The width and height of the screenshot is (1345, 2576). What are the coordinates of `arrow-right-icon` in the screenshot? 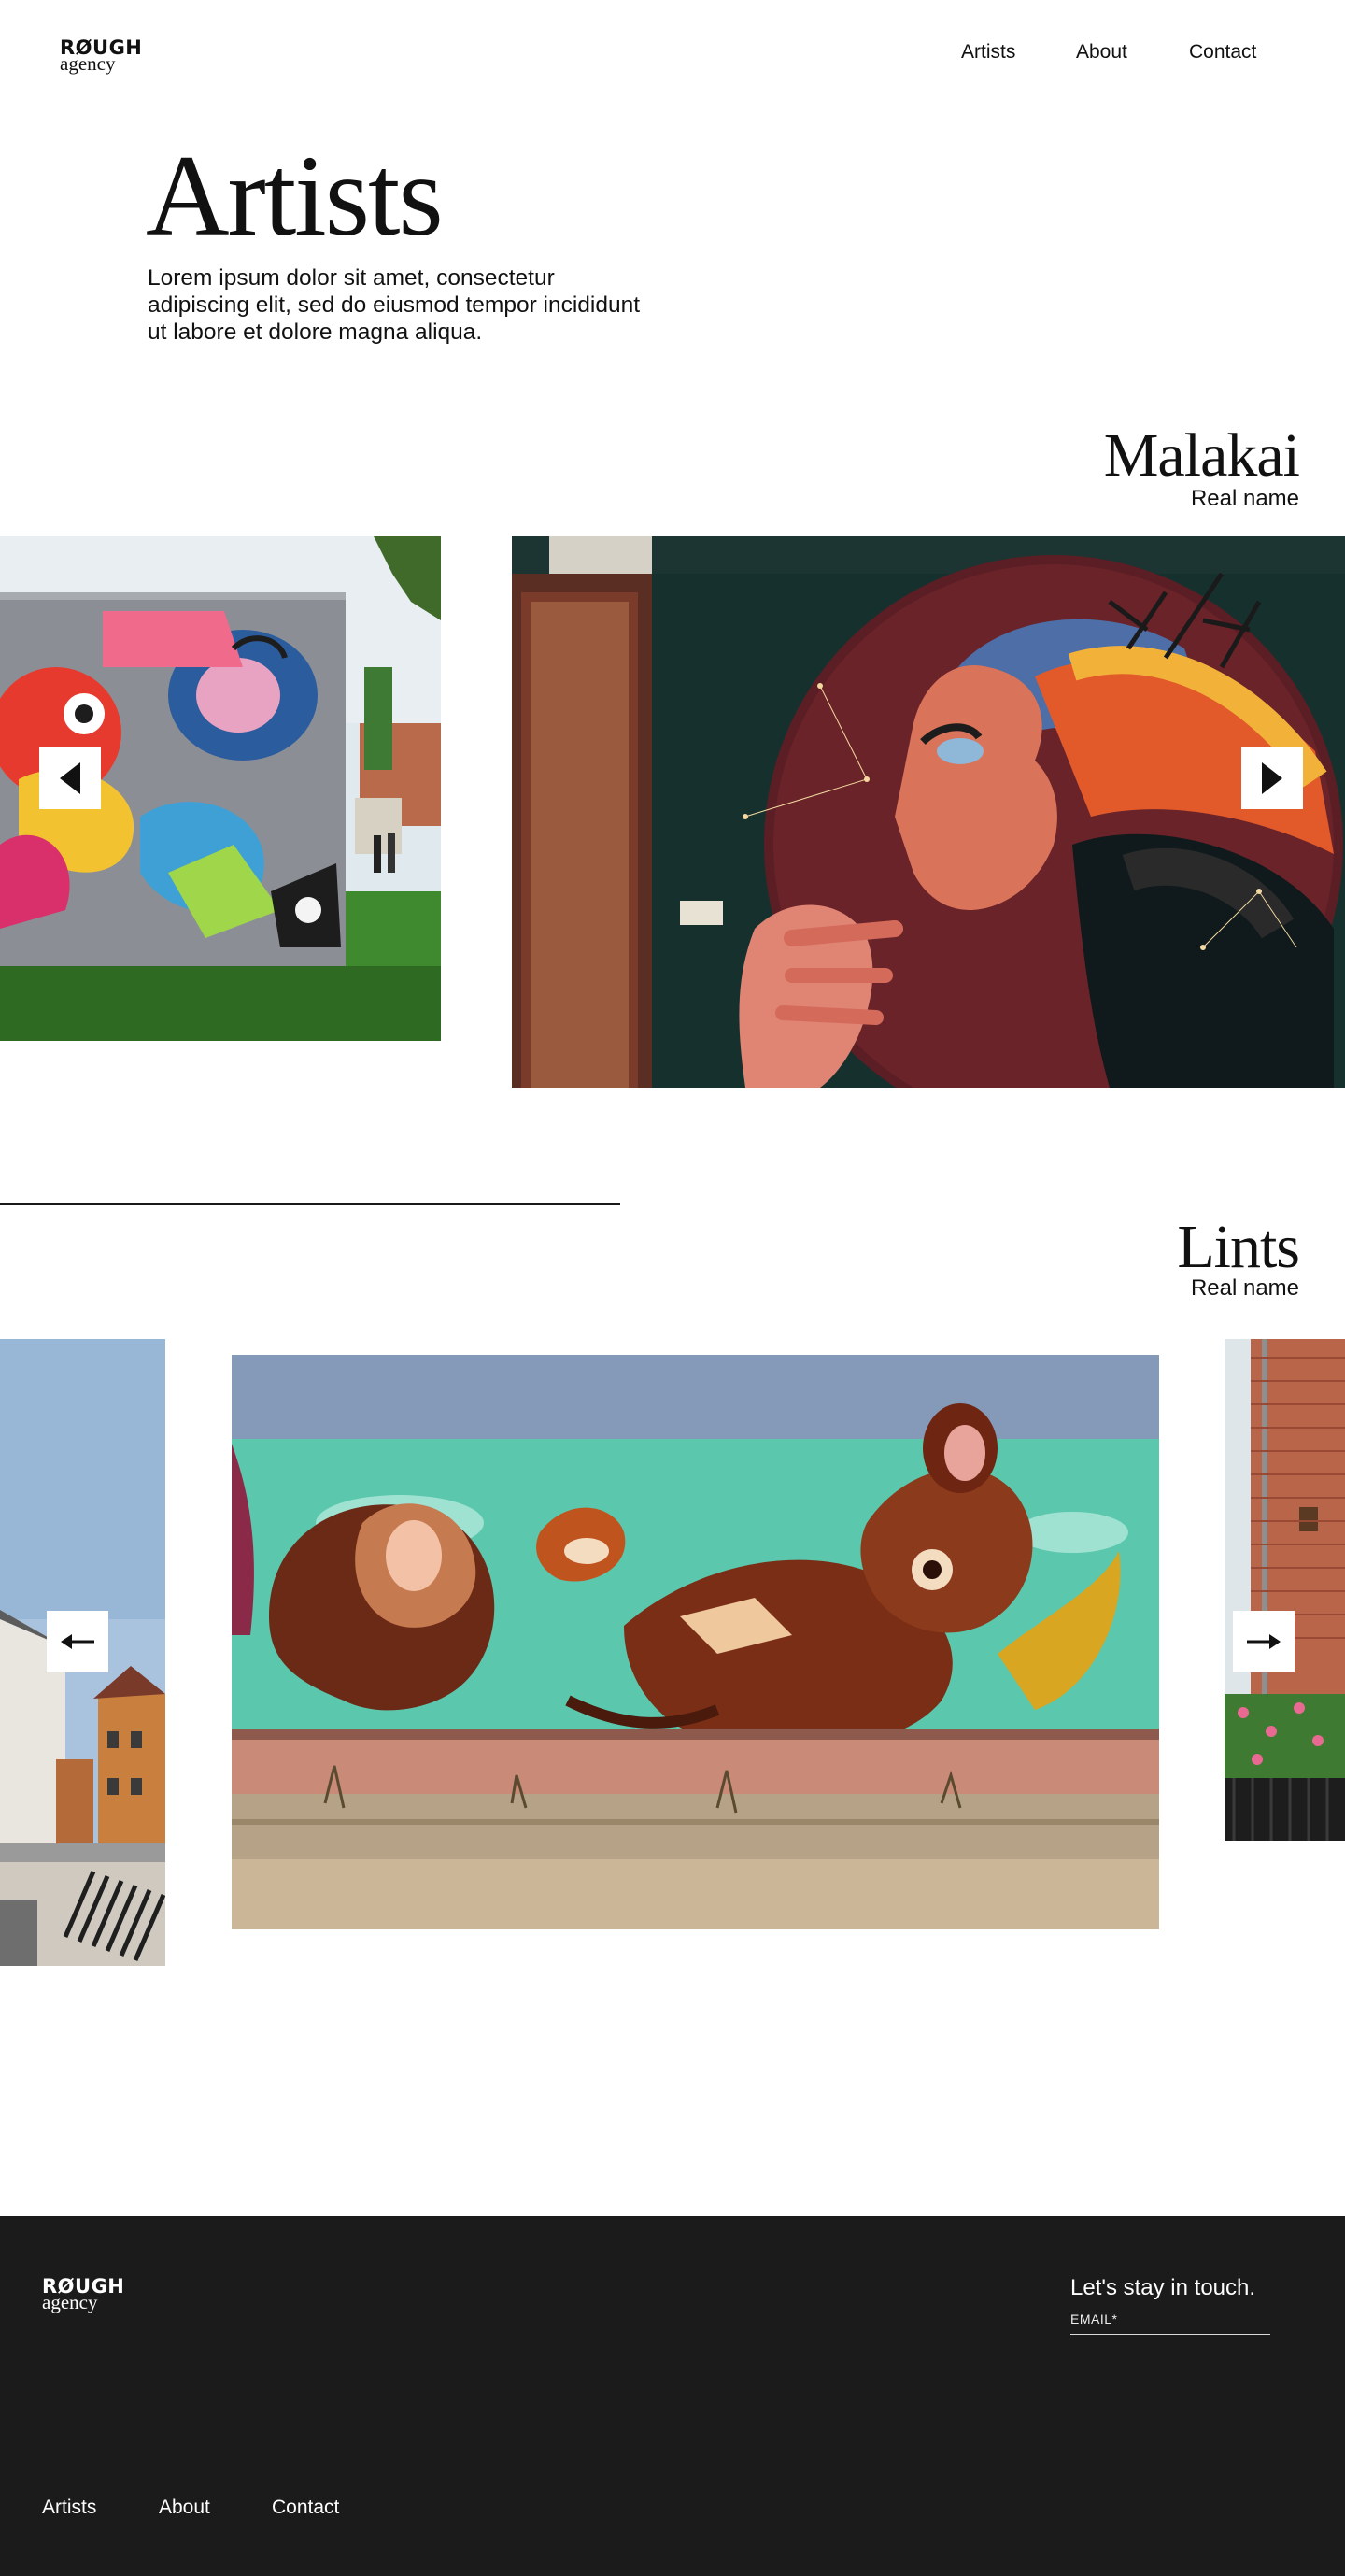 It's located at (1264, 1642).